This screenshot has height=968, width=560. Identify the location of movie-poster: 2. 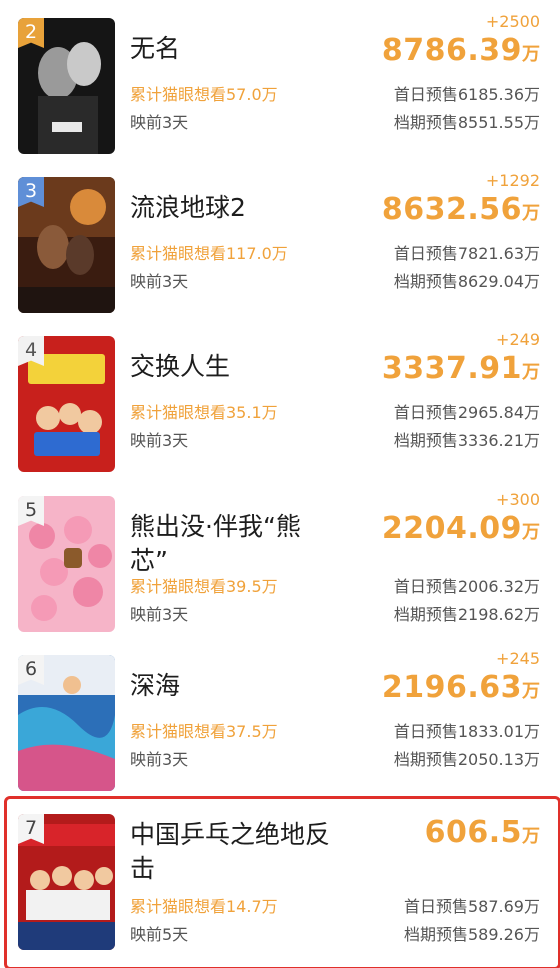
(66, 86).